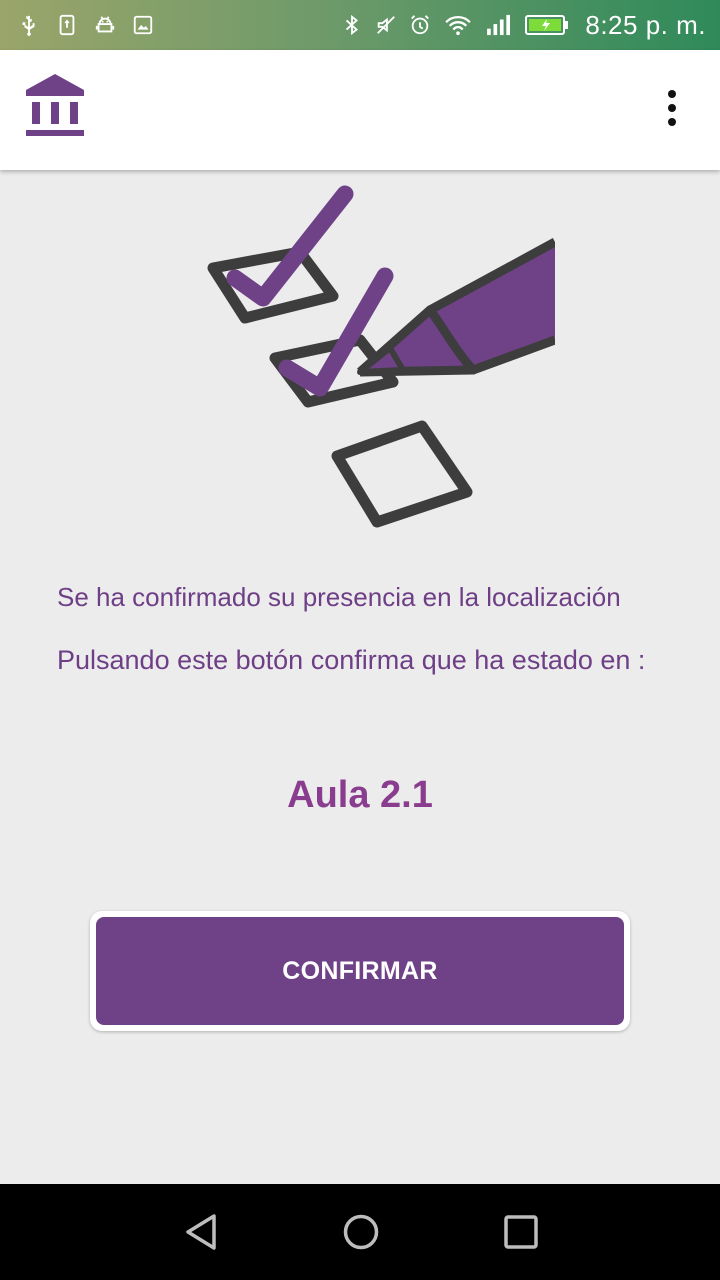  I want to click on recents-icon, so click(521, 1232).